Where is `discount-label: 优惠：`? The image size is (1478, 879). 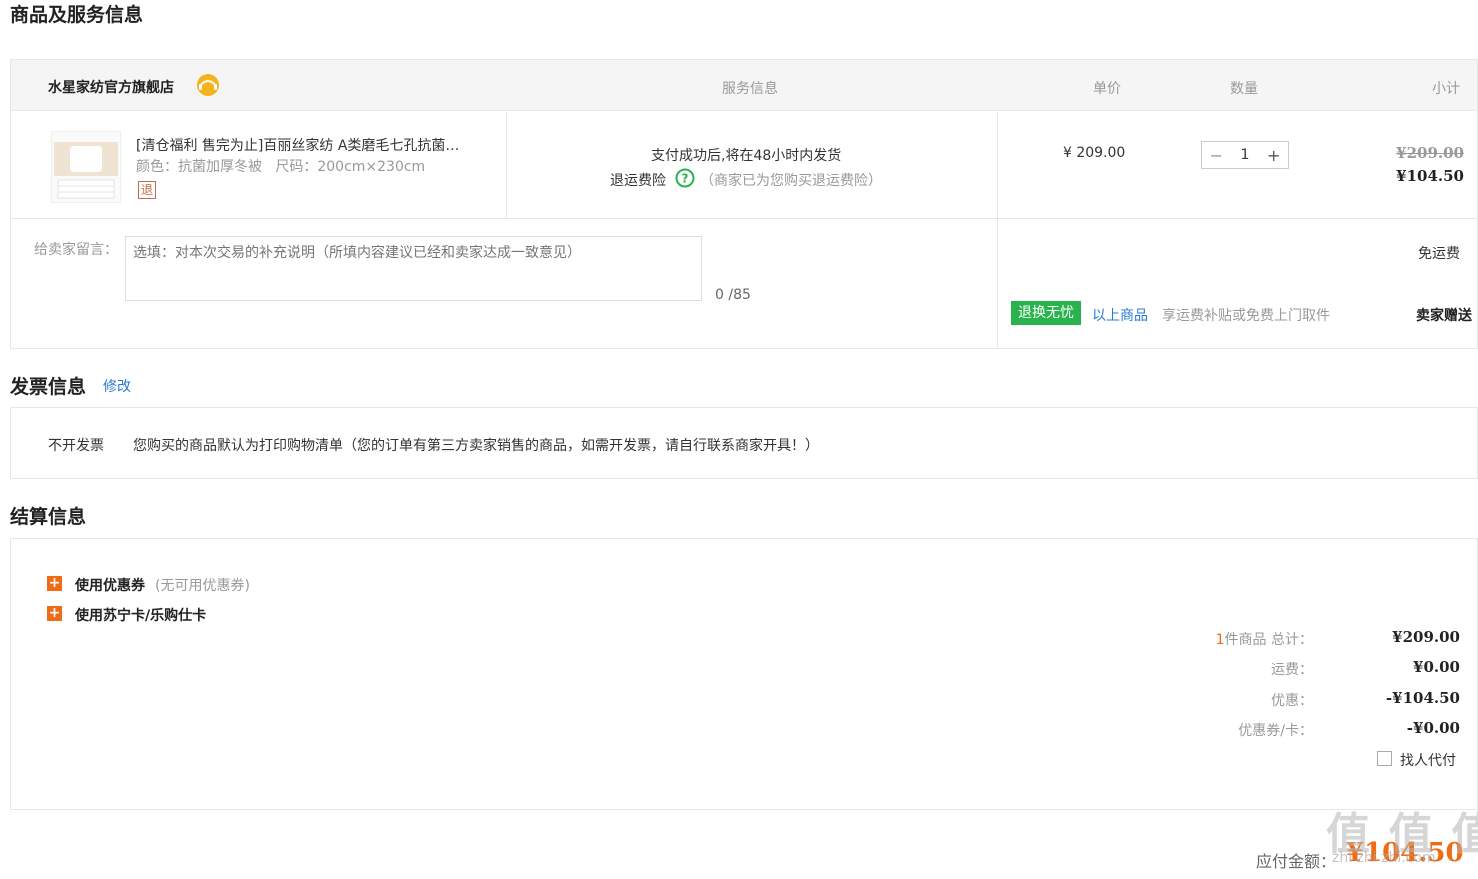
discount-label: 优惠： is located at coordinates (1292, 701).